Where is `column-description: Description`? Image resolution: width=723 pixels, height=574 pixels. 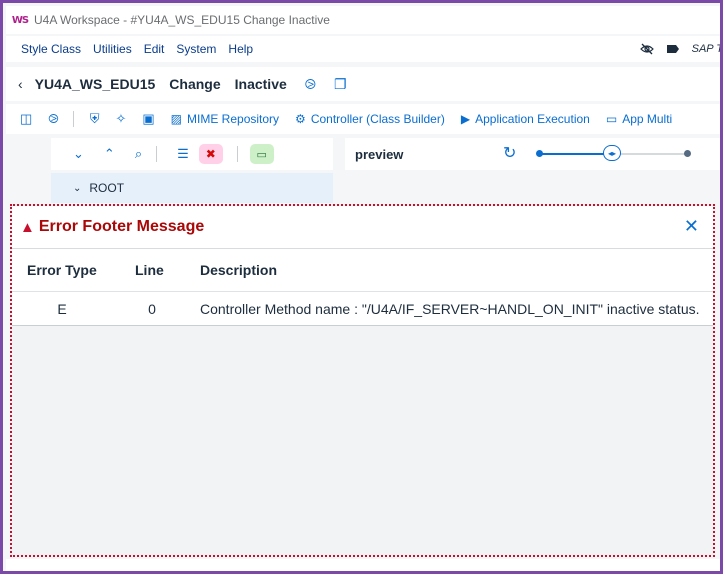
column-description: Description is located at coordinates (239, 270).